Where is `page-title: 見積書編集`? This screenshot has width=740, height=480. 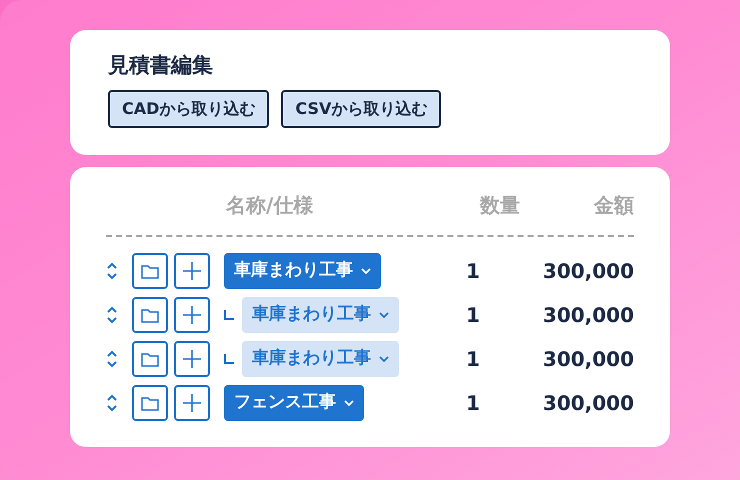
page-title: 見積書編集 is located at coordinates (161, 65).